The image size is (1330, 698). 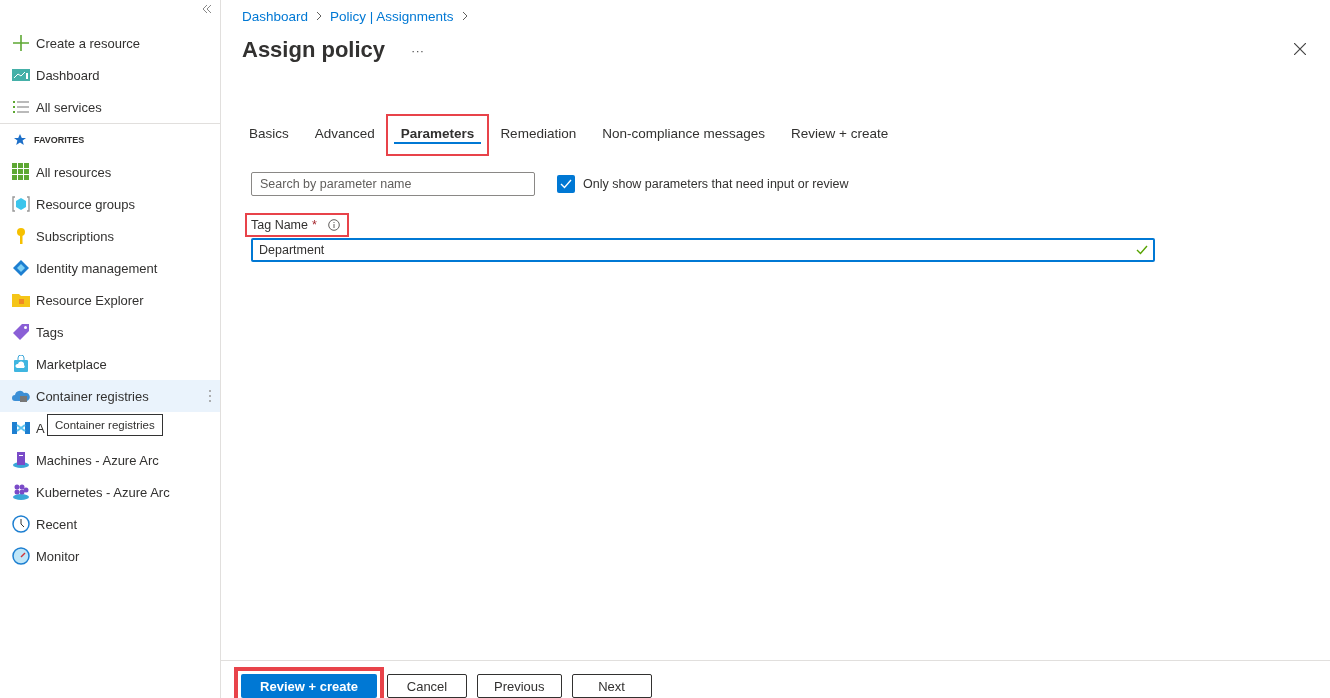 I want to click on footer-button: Previous, so click(x=519, y=686).